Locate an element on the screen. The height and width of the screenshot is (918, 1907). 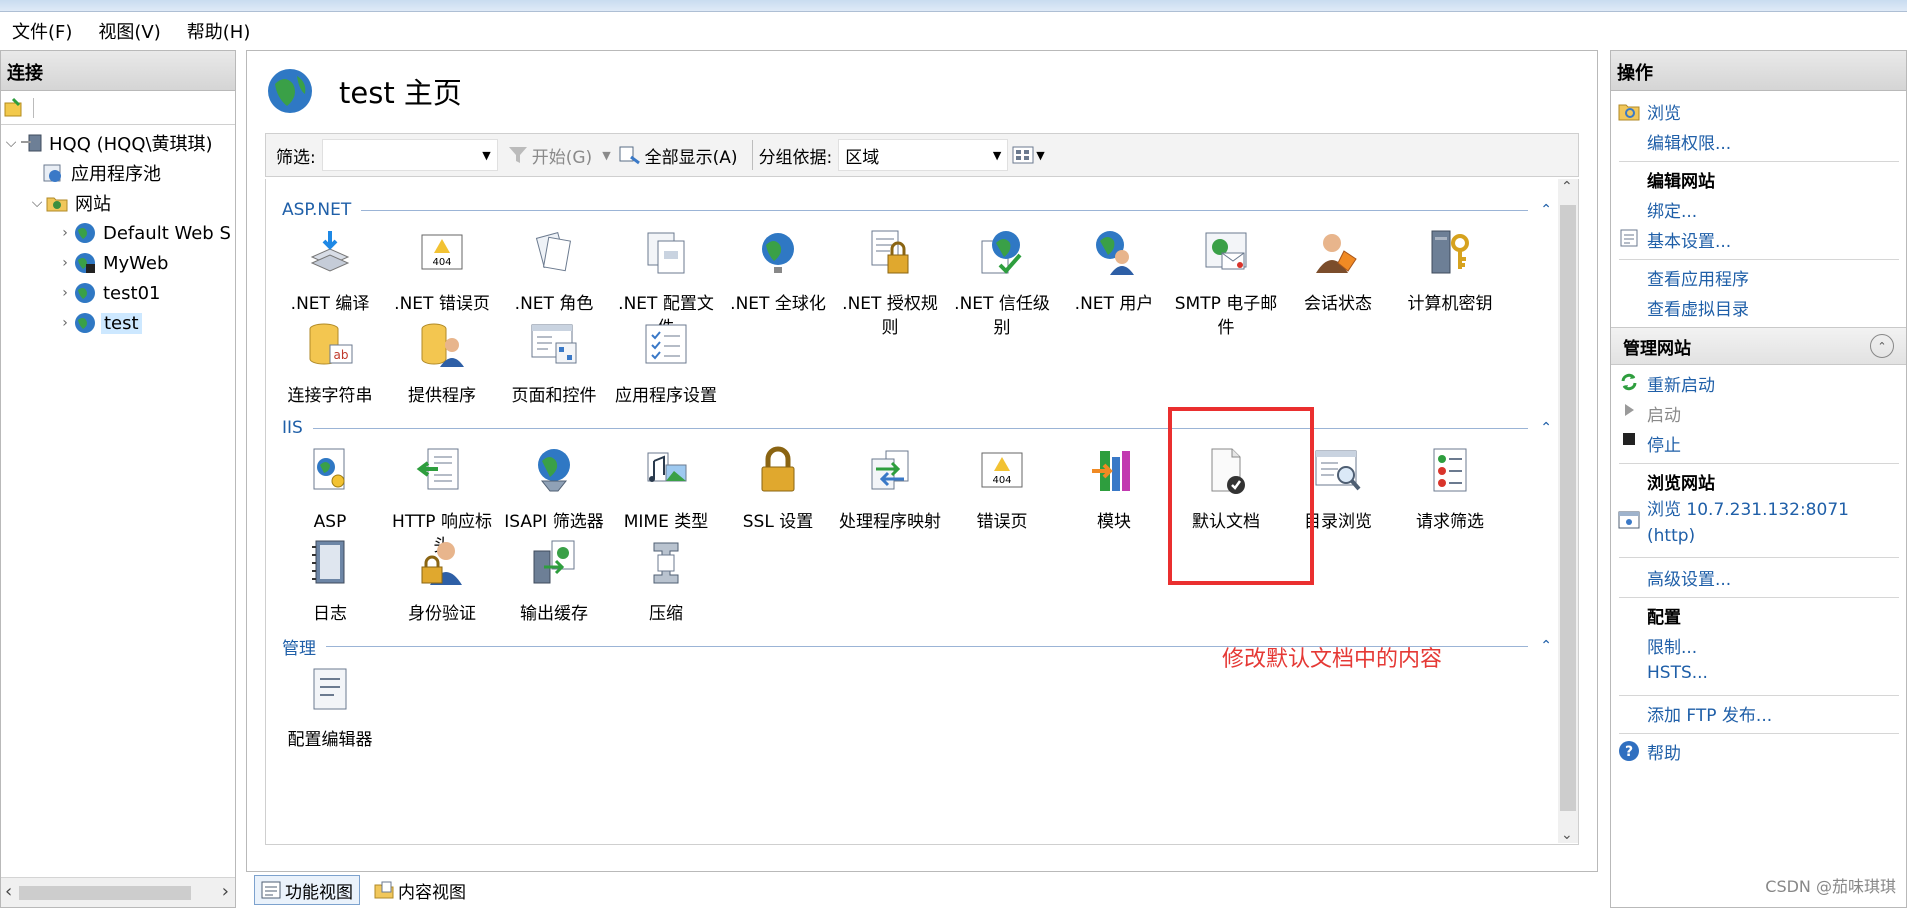
tree-node-myweb: › MyWeb is located at coordinates (112, 263).